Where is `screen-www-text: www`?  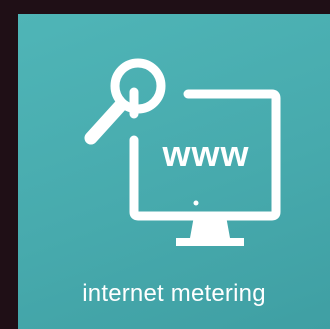 screen-www-text: www is located at coordinates (205, 153).